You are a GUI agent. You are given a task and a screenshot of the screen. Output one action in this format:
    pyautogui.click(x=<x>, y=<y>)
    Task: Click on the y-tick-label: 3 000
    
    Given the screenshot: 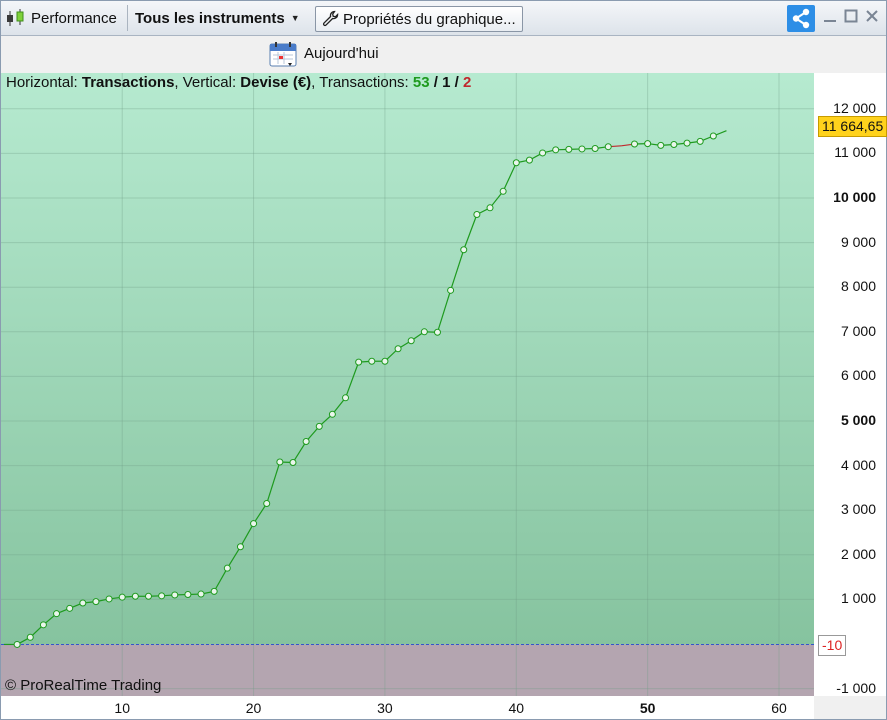 What is the action you would take?
    pyautogui.click(x=858, y=509)
    